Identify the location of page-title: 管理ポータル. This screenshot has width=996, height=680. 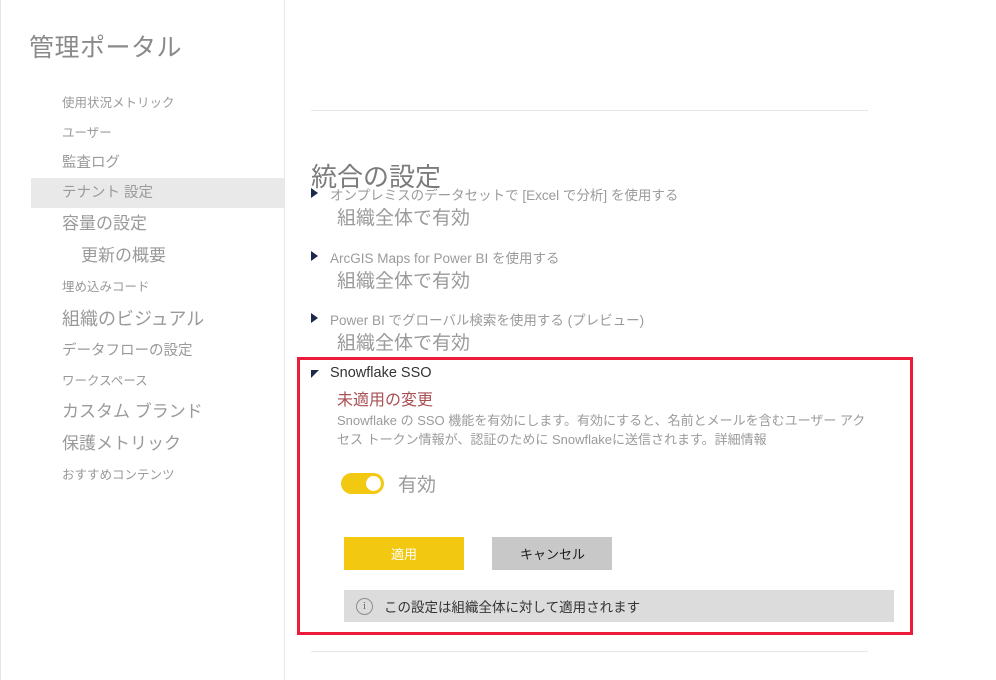
(106, 48).